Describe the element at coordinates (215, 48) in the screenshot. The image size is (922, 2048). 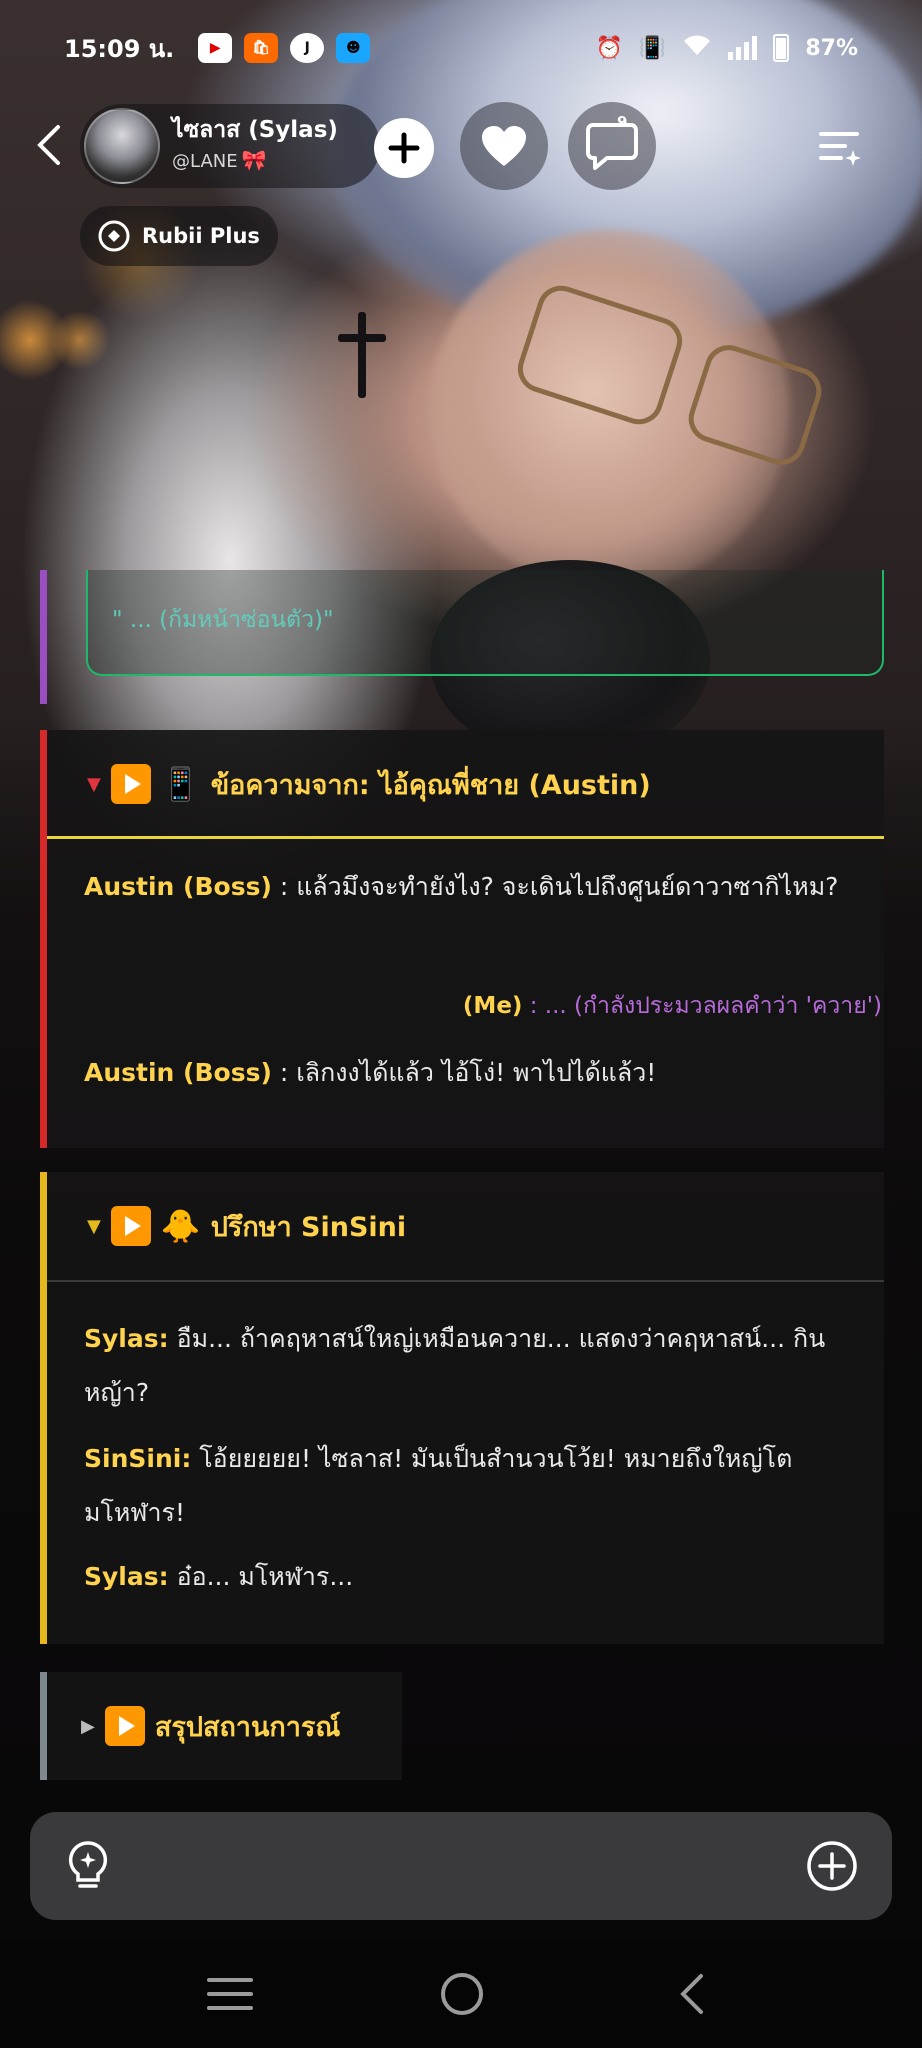
I see `youtube-icon: ▶` at that location.